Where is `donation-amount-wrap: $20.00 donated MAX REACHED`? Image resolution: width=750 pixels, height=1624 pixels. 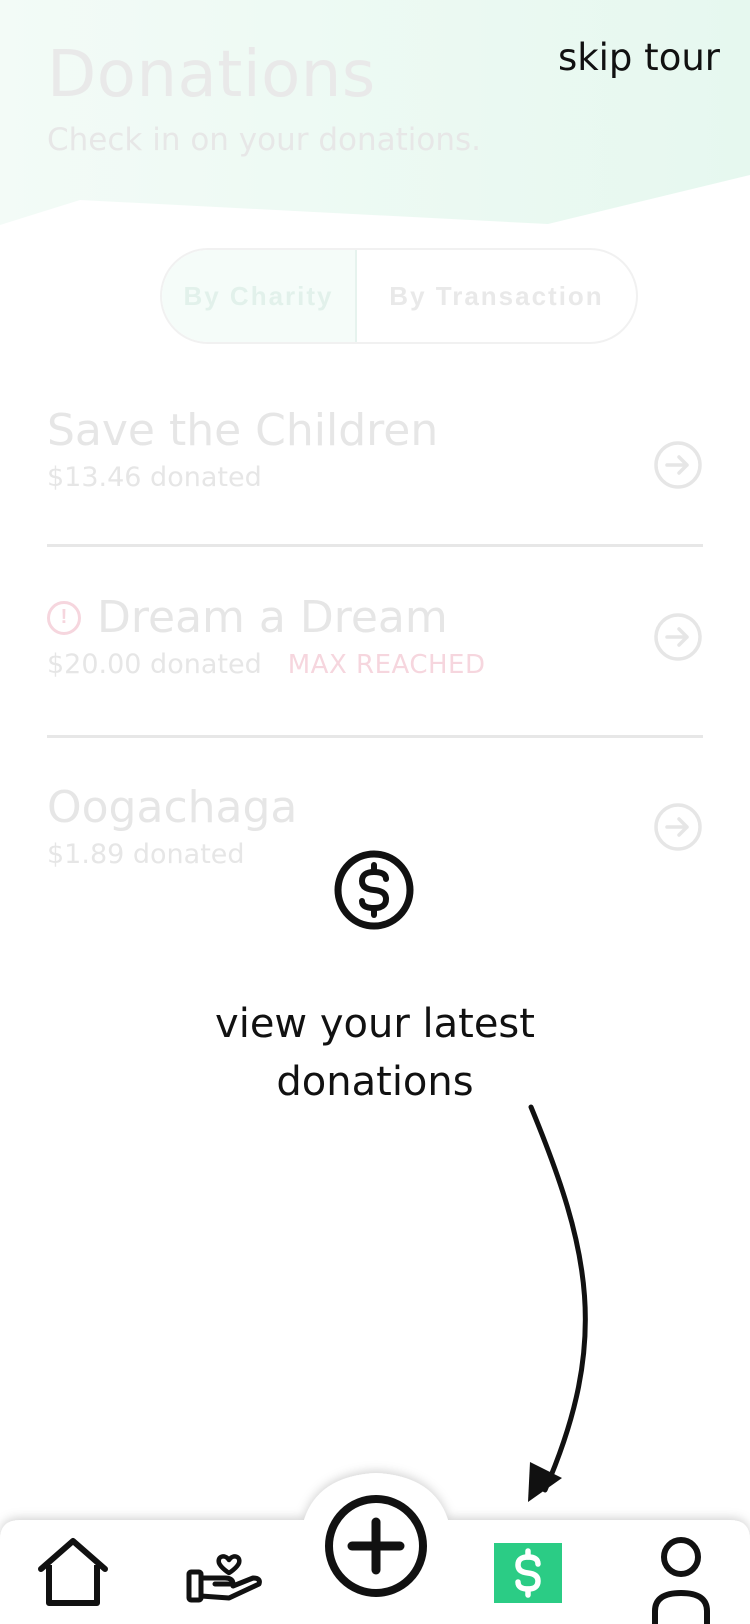
donation-amount-wrap: $20.00 donated MAX REACHED is located at coordinates (375, 664).